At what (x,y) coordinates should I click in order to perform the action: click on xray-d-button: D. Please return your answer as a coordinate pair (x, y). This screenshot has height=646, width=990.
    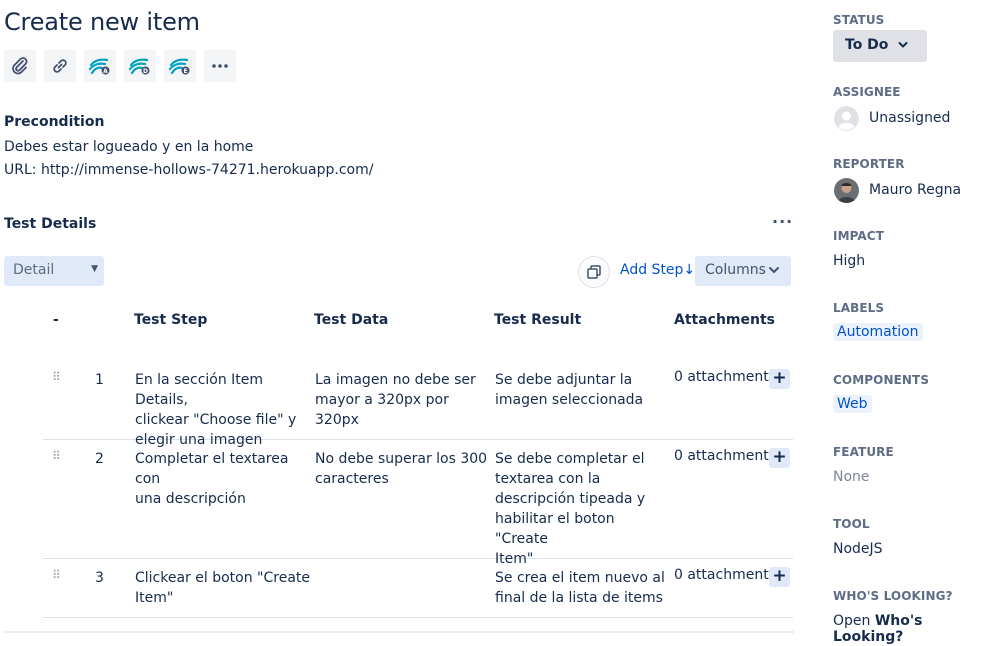
    Looking at the image, I should click on (140, 66).